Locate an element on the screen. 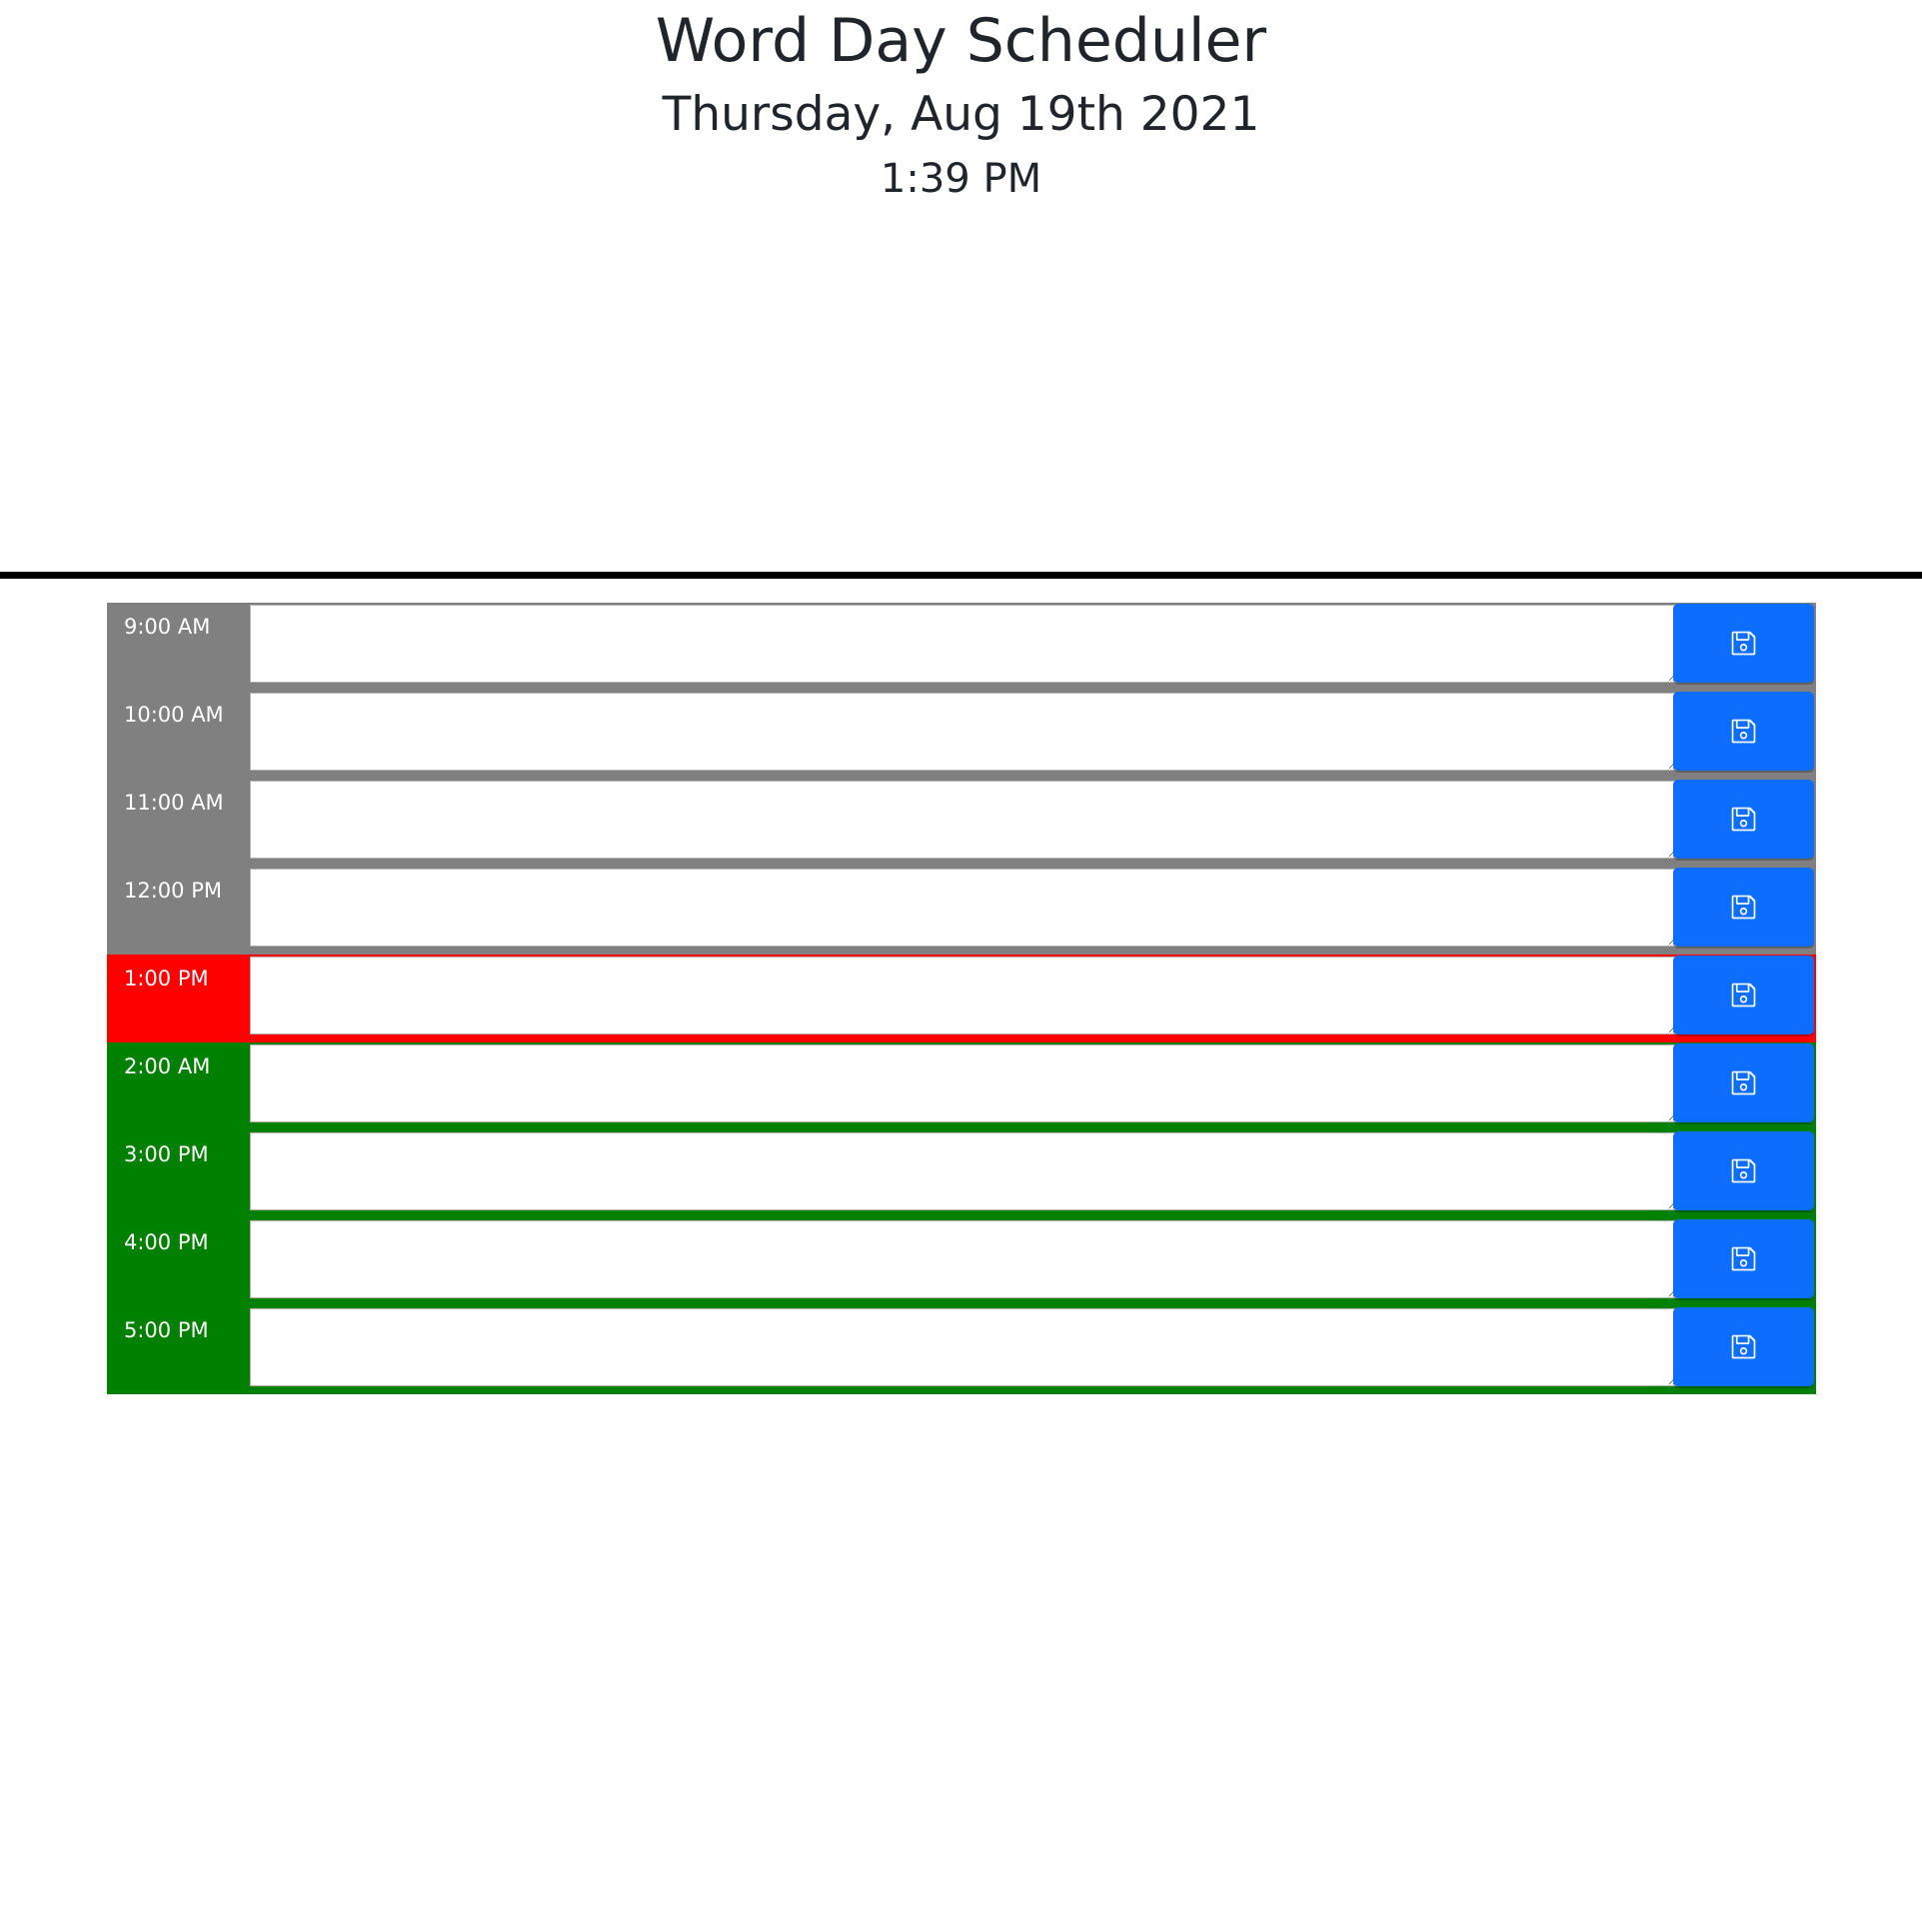 The height and width of the screenshot is (1932, 1922). time-block-row: 2:00 AM is located at coordinates (962, 1086).